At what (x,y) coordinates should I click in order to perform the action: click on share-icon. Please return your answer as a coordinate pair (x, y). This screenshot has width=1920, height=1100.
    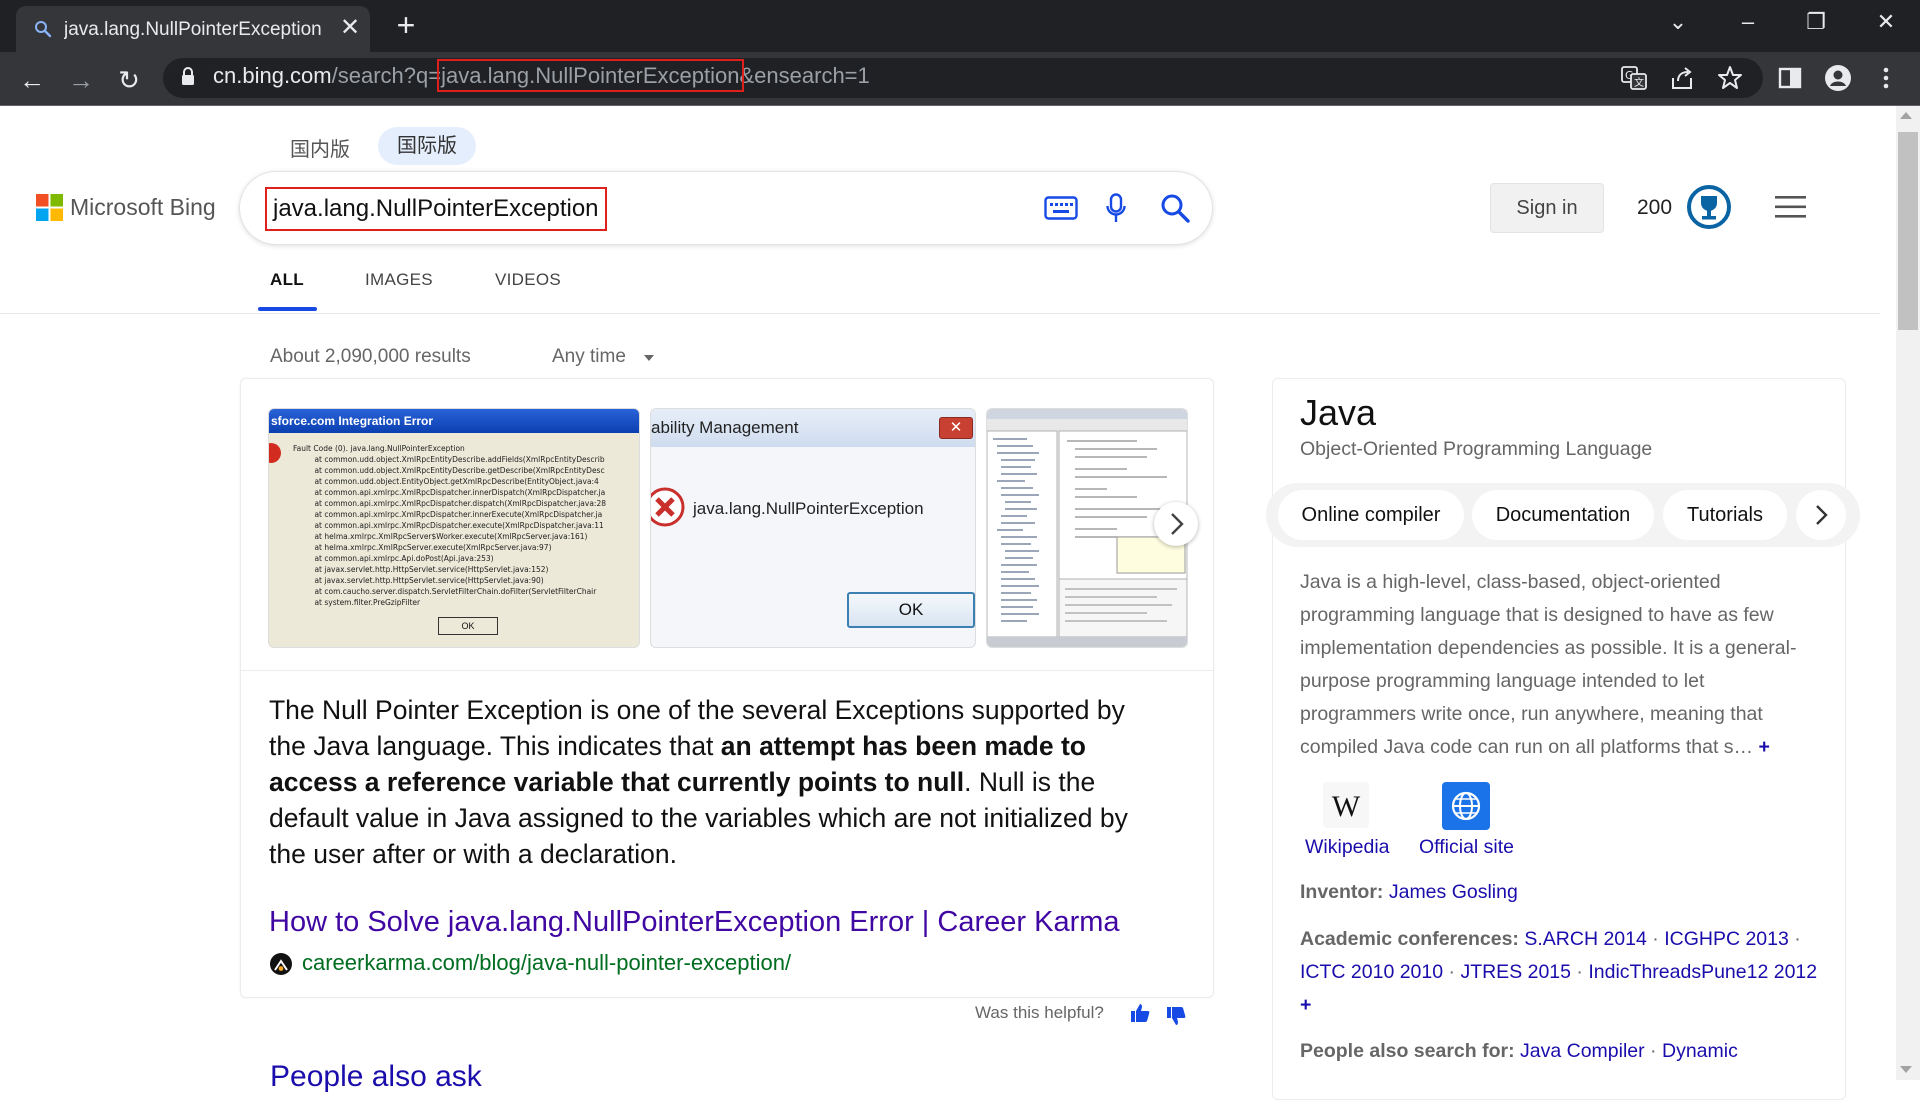
    Looking at the image, I should click on (1682, 78).